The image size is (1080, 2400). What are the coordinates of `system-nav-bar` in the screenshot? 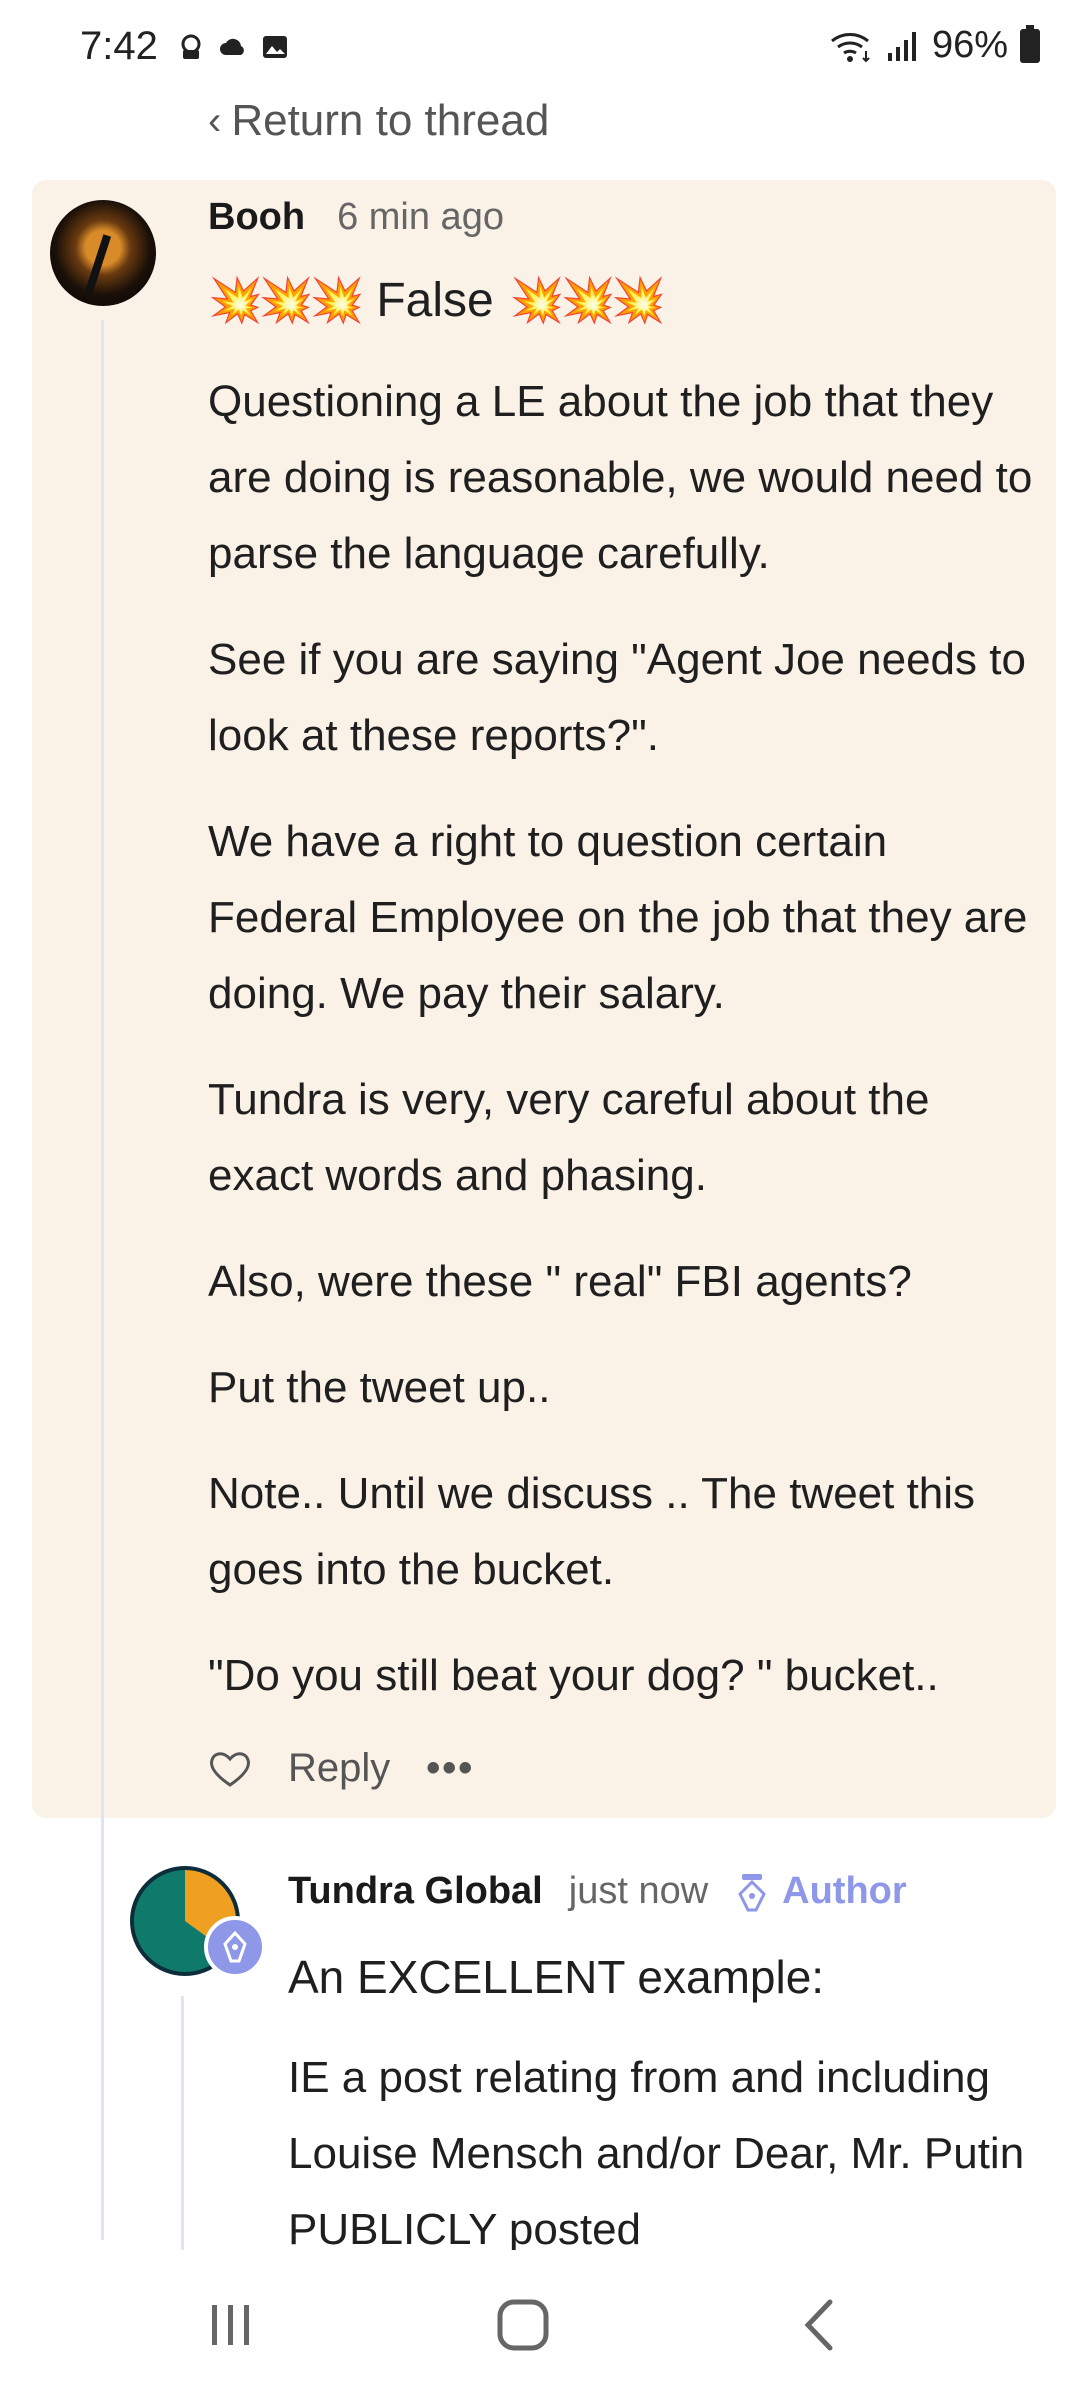 It's located at (540, 2325).